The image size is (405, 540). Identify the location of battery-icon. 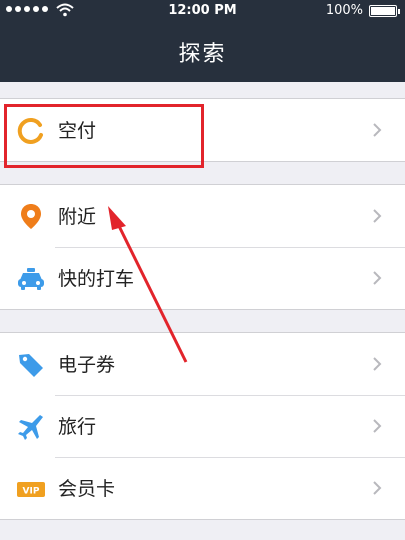
(384, 11).